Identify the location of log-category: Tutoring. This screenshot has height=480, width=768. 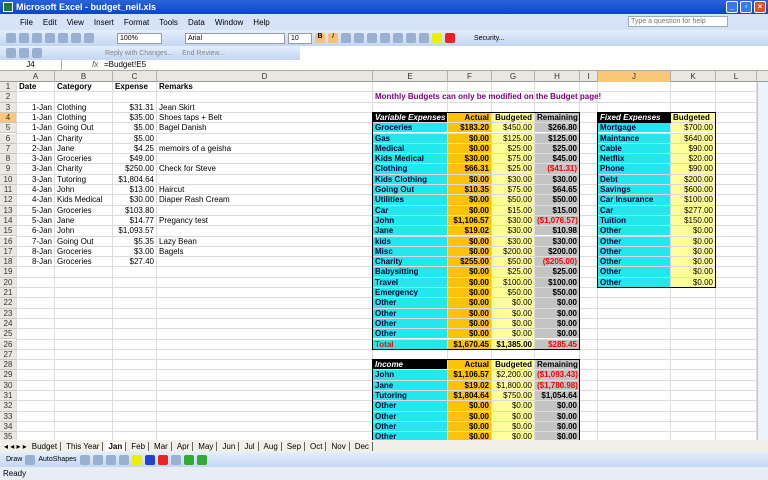
(83, 179).